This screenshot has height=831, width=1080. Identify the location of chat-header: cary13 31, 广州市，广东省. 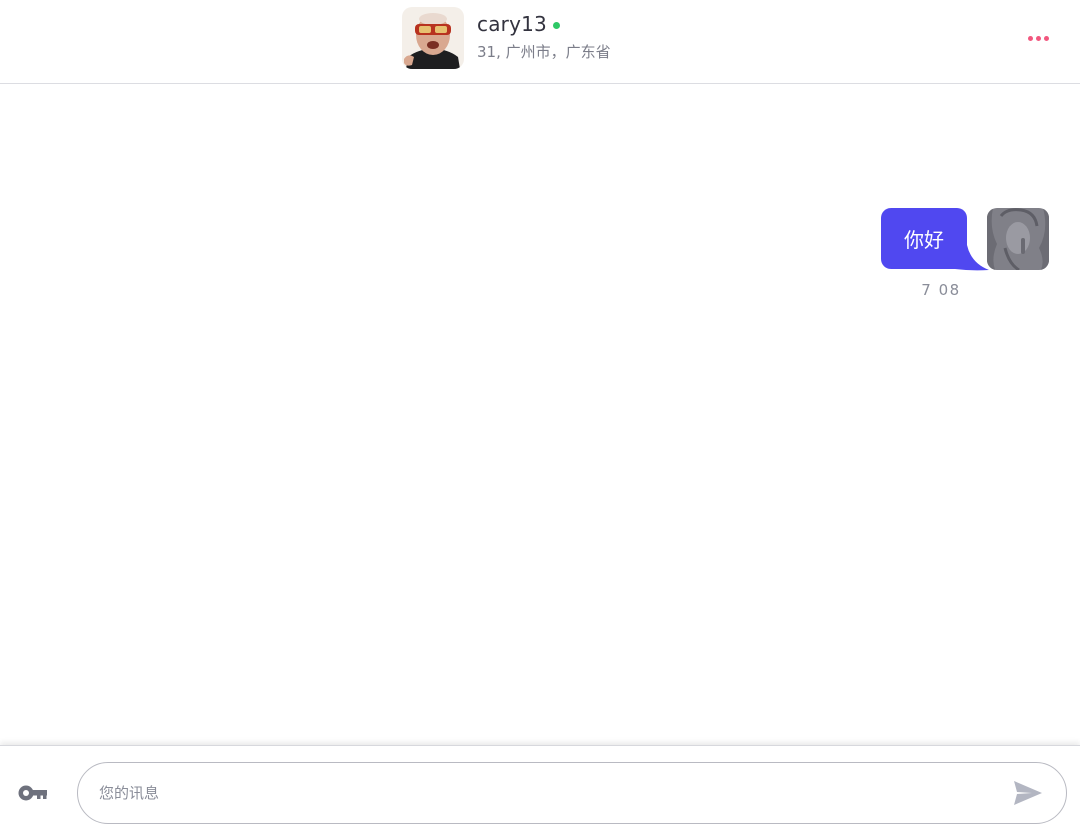
(540, 42).